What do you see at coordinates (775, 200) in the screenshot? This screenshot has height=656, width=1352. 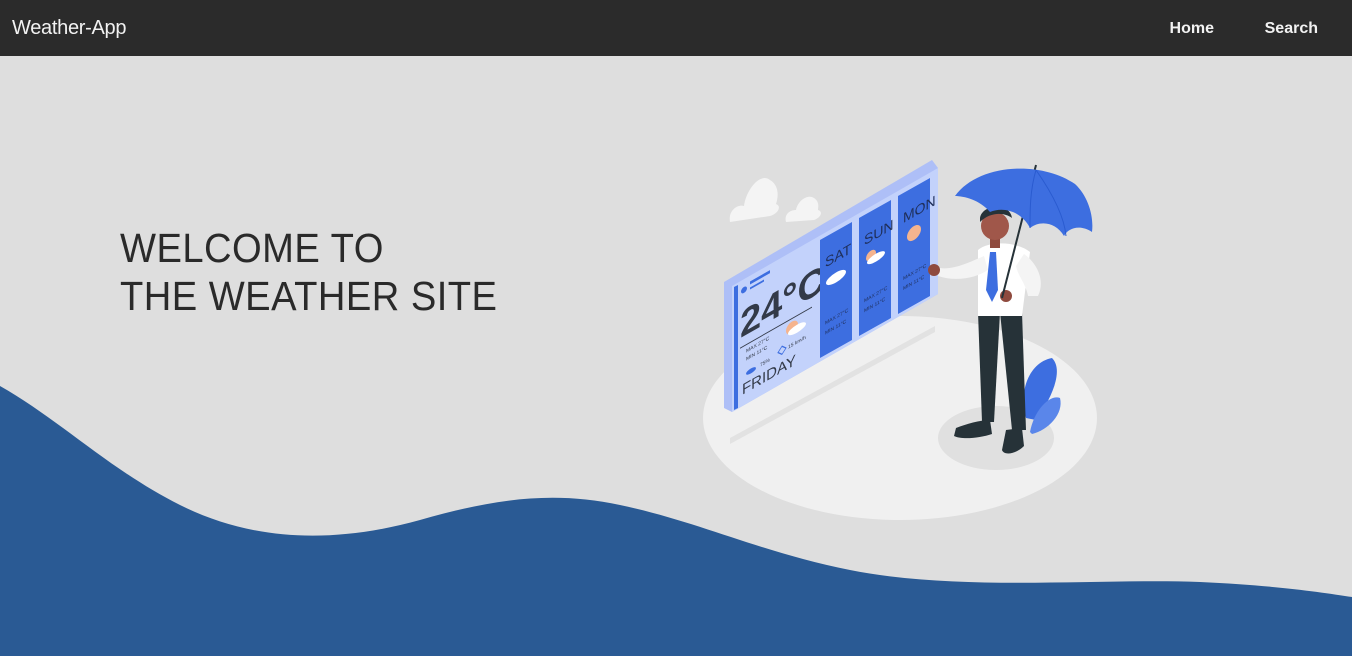 I see `cloud-icon` at bounding box center [775, 200].